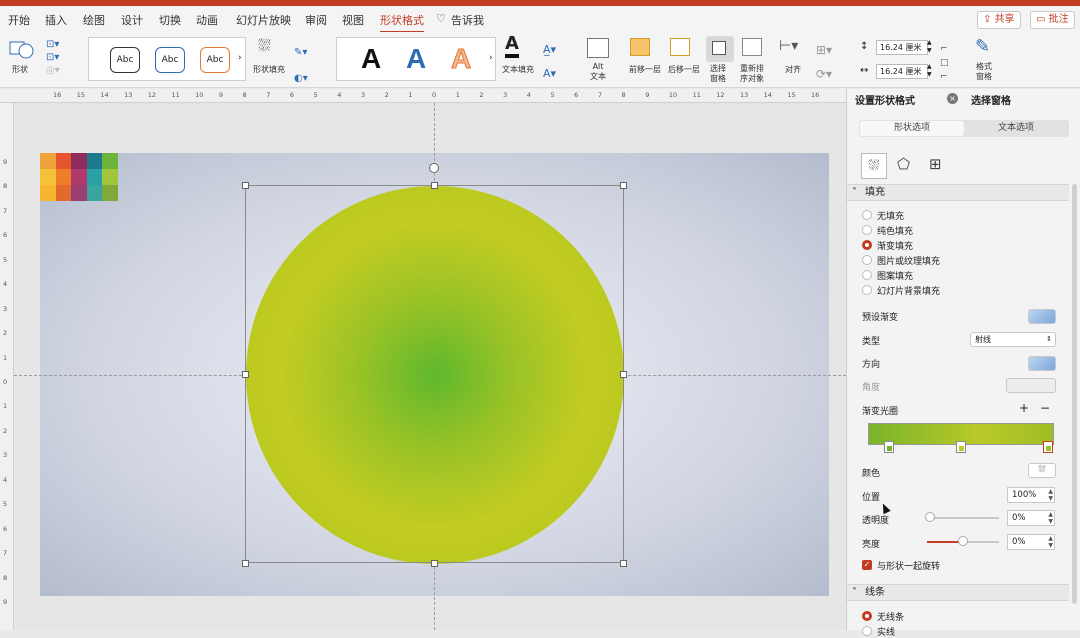 Image resolution: width=1080 pixels, height=638 pixels. I want to click on resize-handle-top-right, so click(623, 185).